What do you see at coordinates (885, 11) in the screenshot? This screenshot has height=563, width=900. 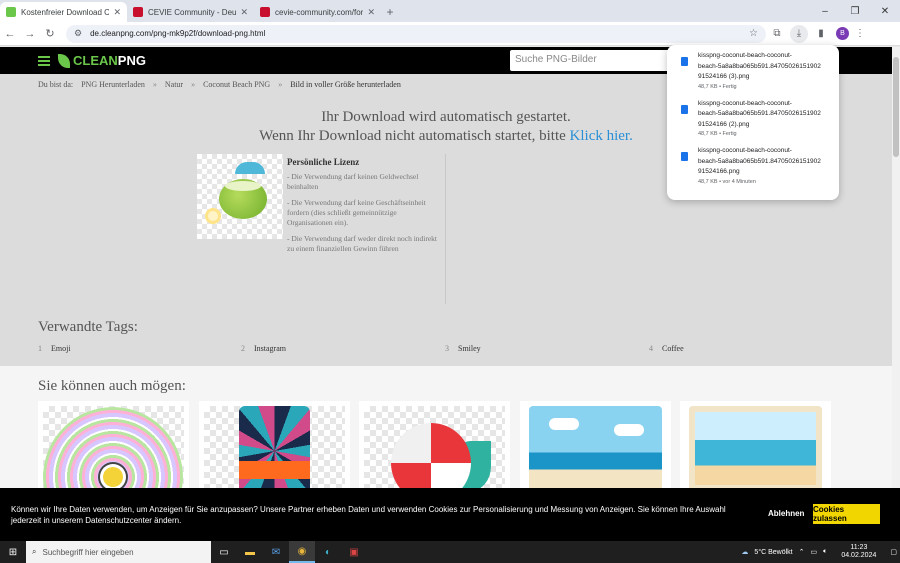 I see `close-window-icon: ✕` at bounding box center [885, 11].